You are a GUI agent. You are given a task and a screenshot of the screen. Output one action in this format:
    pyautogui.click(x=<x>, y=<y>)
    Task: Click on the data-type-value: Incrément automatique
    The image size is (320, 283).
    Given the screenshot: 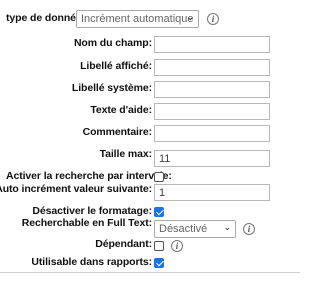 What is the action you would take?
    pyautogui.click(x=137, y=19)
    